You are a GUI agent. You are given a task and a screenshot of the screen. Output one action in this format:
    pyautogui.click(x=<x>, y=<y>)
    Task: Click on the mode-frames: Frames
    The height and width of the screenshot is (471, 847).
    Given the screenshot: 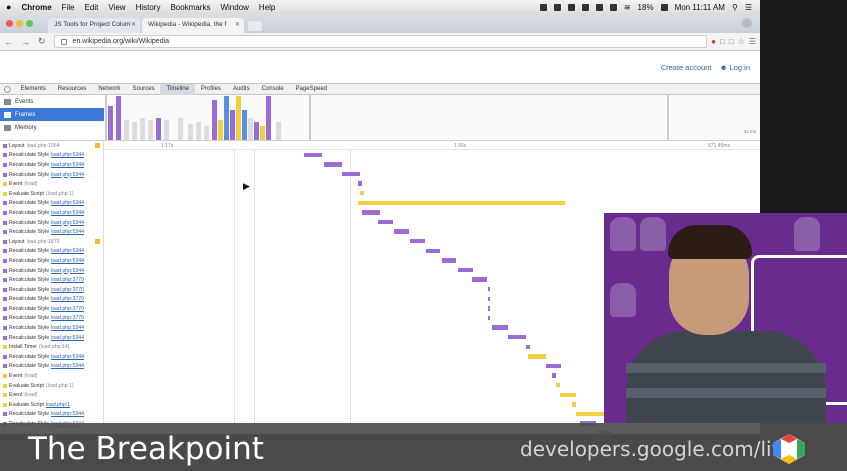 What is the action you would take?
    pyautogui.click(x=52, y=114)
    